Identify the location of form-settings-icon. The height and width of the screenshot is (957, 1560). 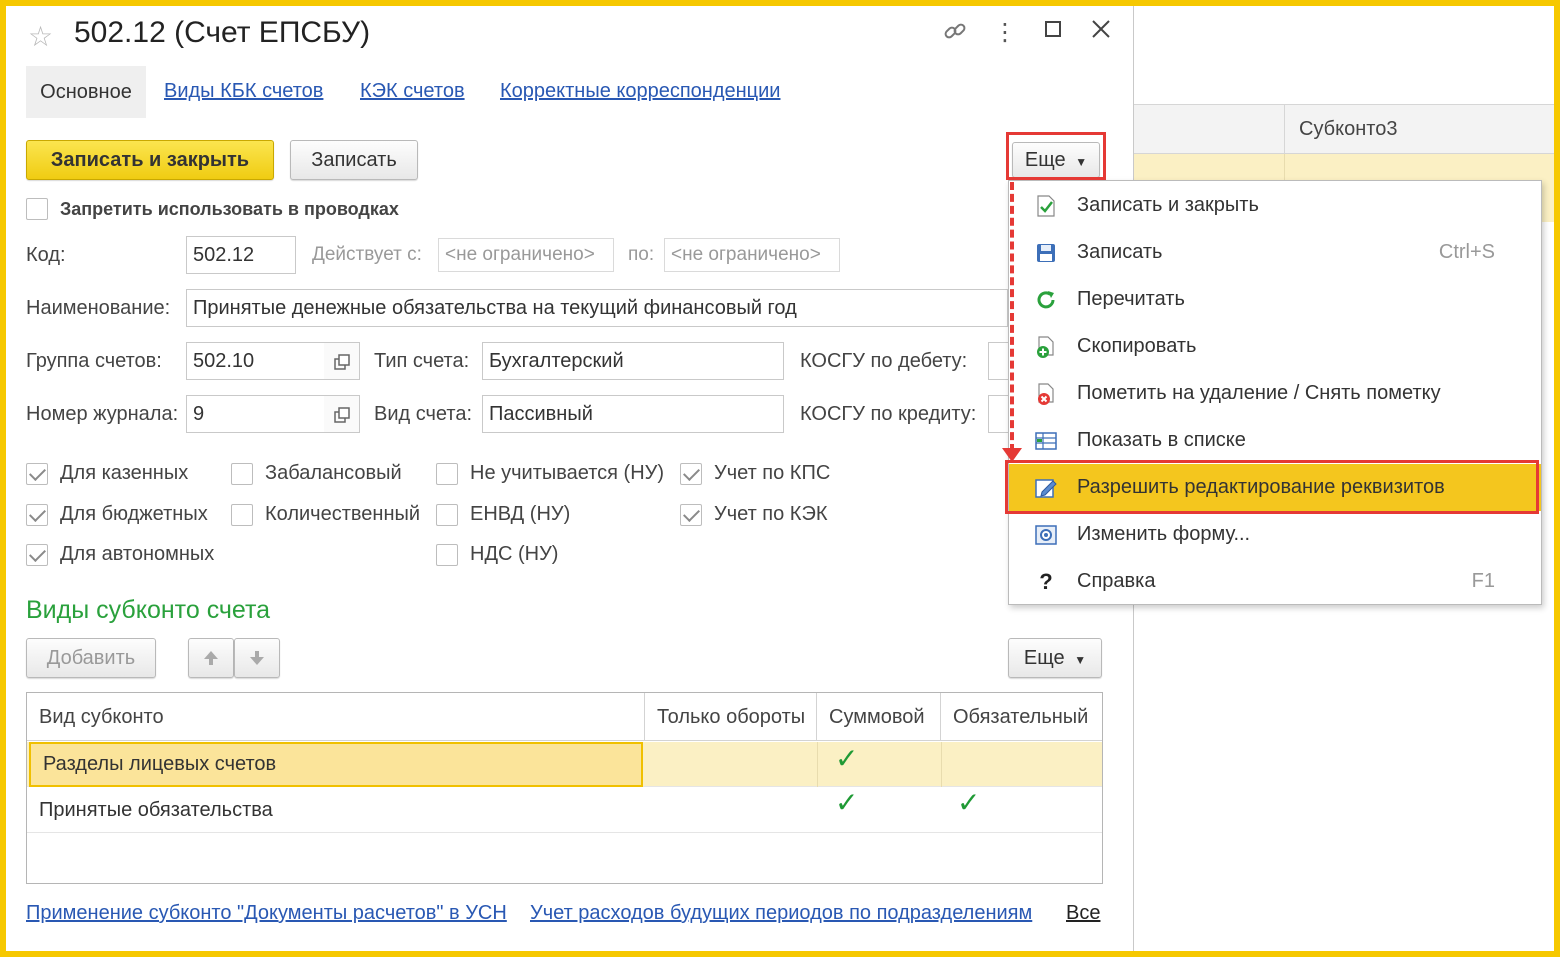
(1046, 535).